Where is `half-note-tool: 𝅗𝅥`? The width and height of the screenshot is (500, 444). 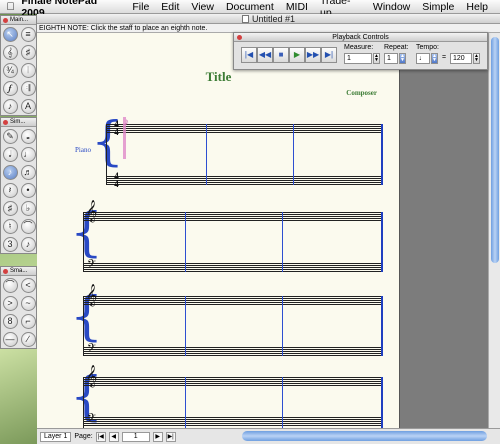 half-note-tool: 𝅗𝅥 is located at coordinates (10, 154).